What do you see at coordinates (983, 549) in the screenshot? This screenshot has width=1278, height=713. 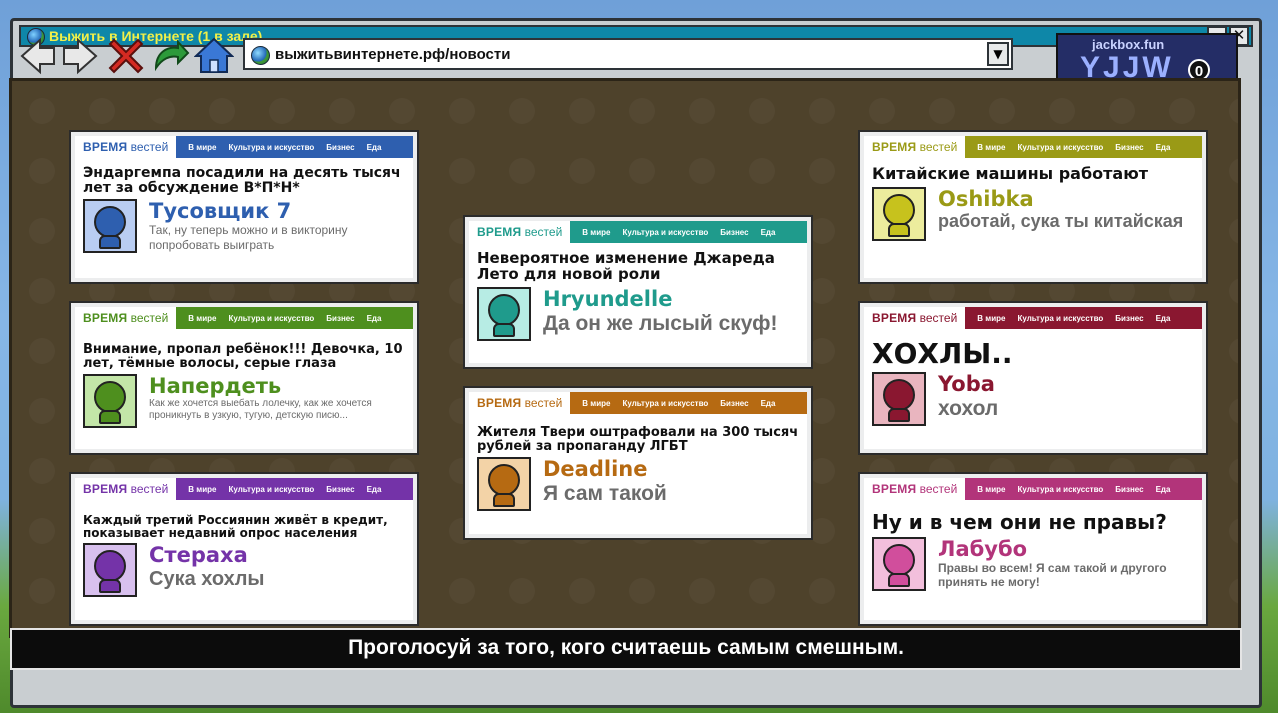 I see `player-name: Лабубо` at bounding box center [983, 549].